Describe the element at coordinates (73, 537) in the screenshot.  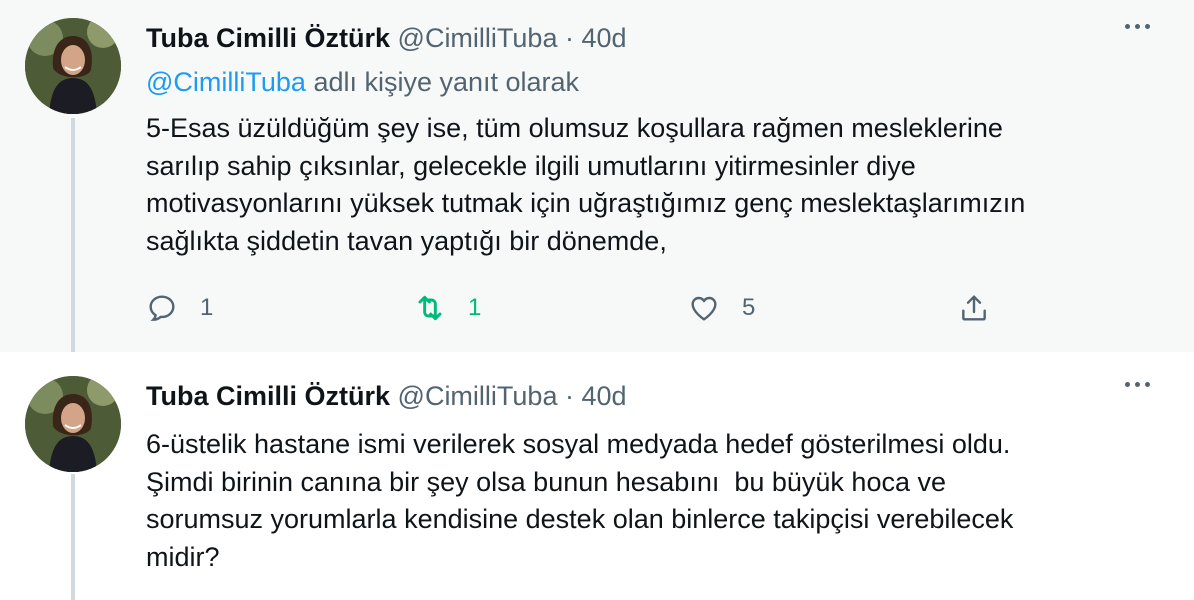
I see `thread-connector-line` at that location.